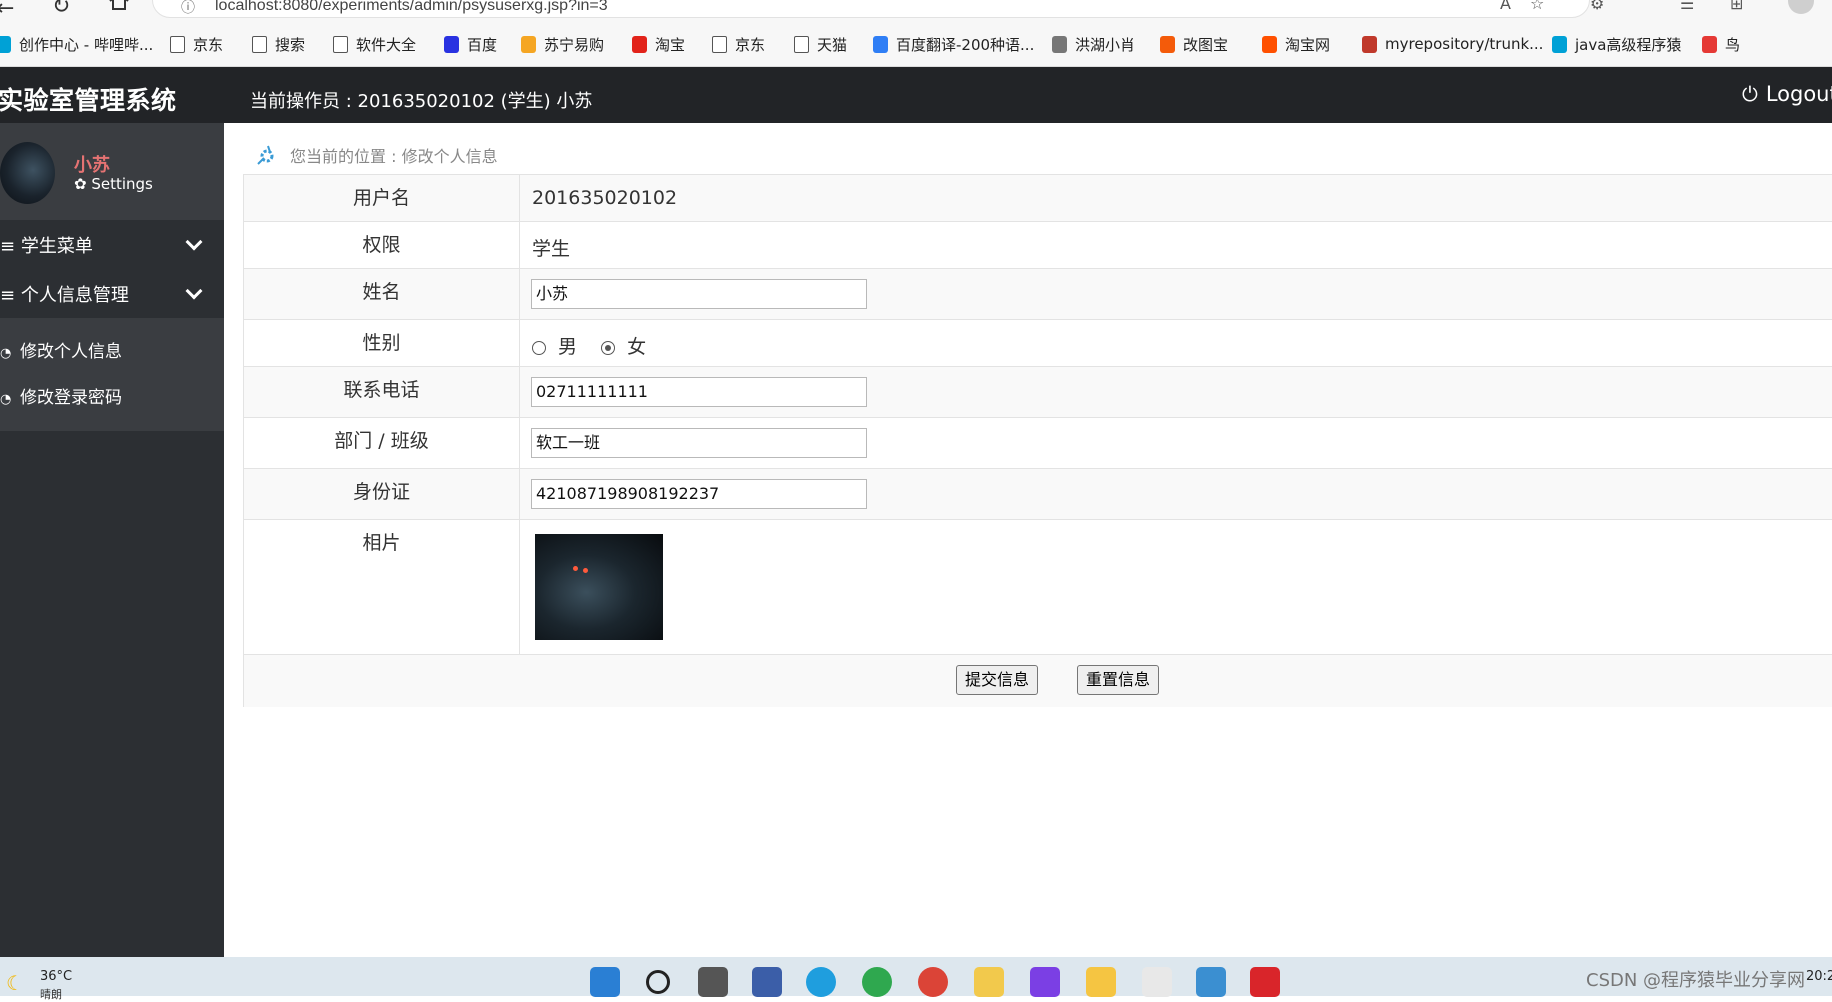 This screenshot has height=1002, width=1832. What do you see at coordinates (1118, 680) in the screenshot?
I see `reset-button: 重置信息` at bounding box center [1118, 680].